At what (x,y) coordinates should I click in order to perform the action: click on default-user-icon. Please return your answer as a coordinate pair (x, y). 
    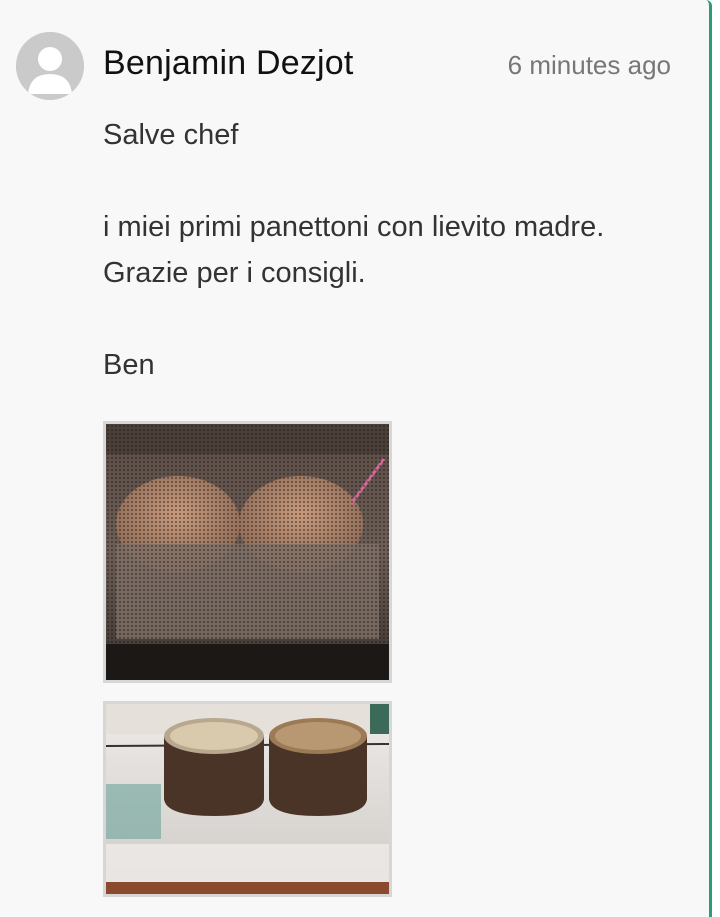
    Looking at the image, I should click on (50, 66).